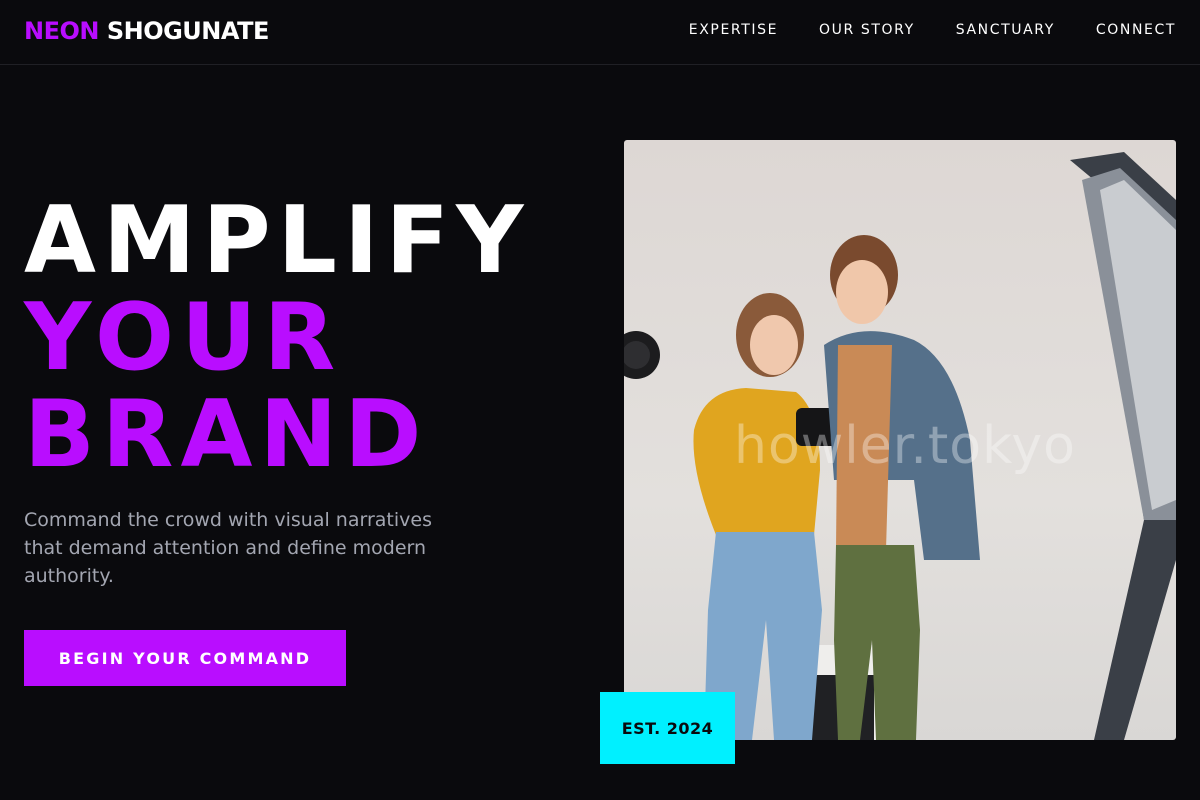 The height and width of the screenshot is (800, 1200). I want to click on logo: NEON SHOGUNATE, so click(146, 31).